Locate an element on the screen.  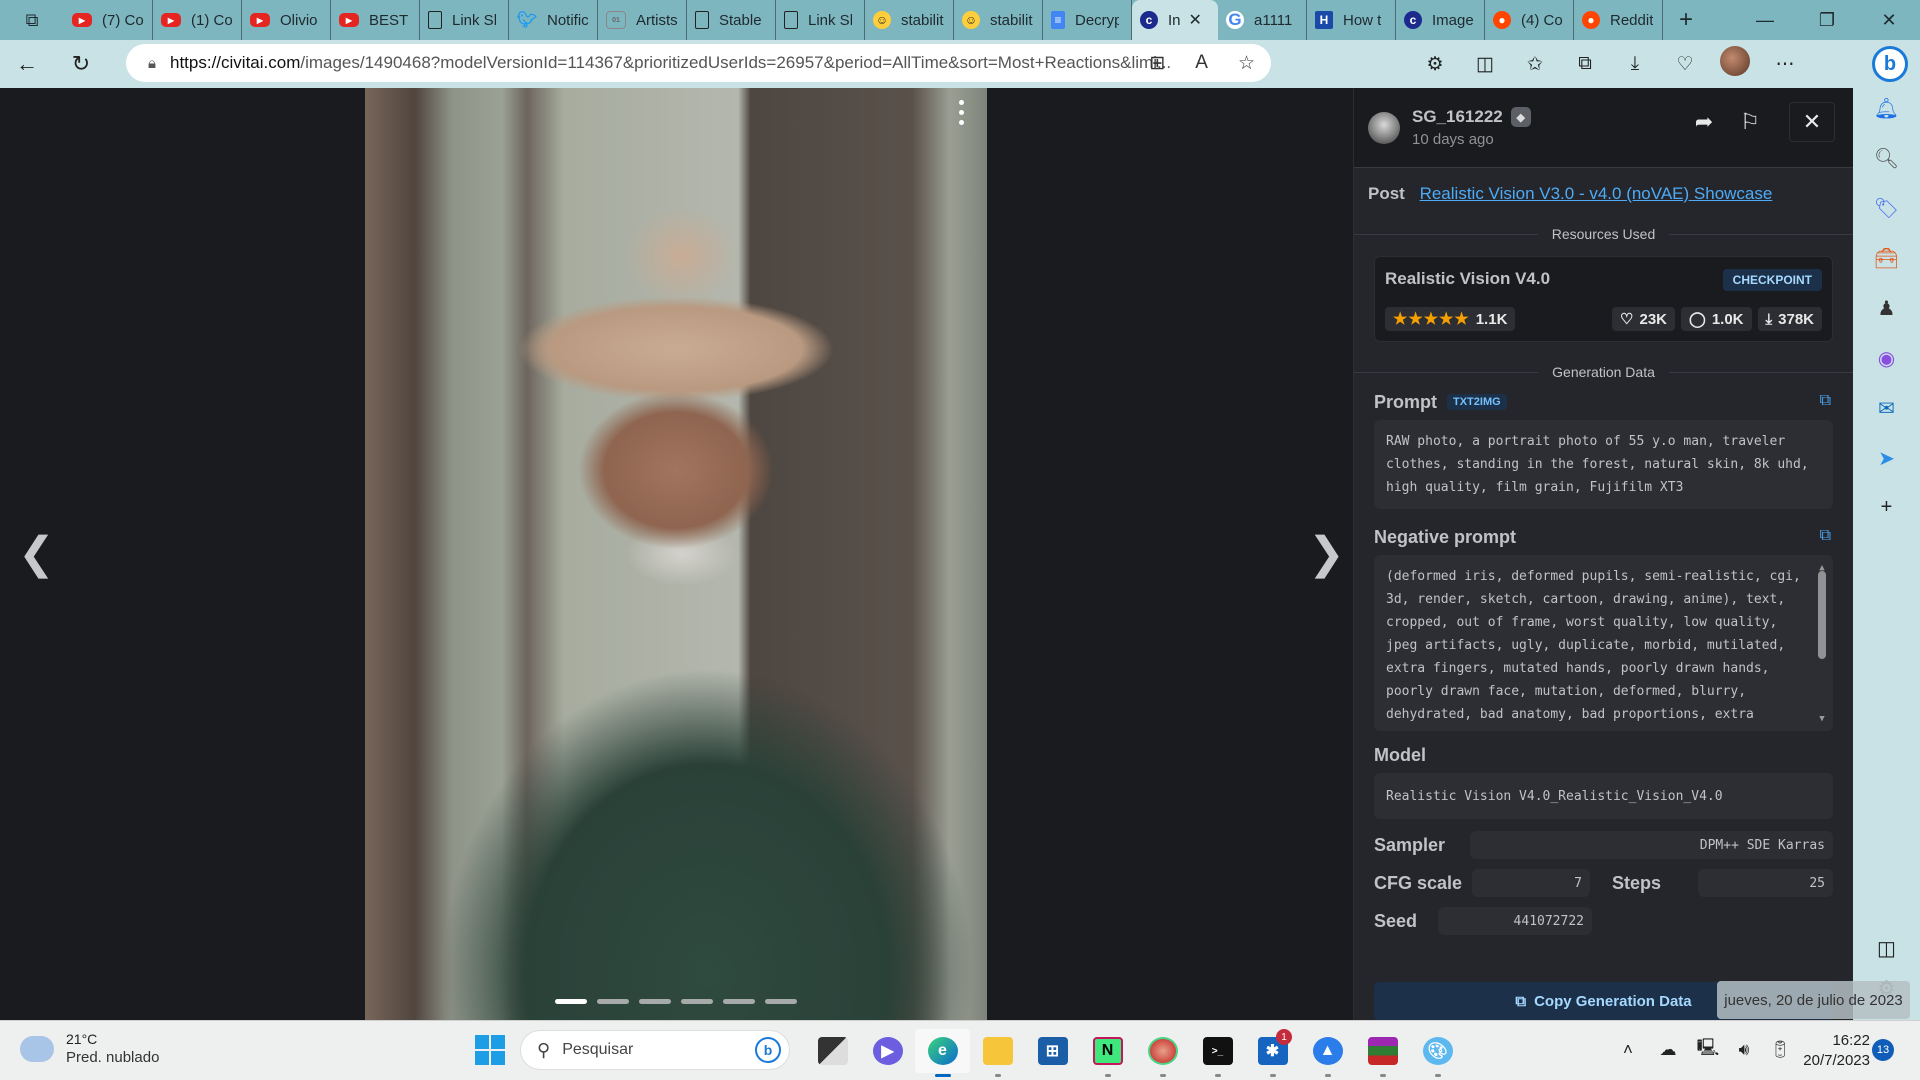
scroll-down-icon: ▼ is located at coordinates (1822, 719).